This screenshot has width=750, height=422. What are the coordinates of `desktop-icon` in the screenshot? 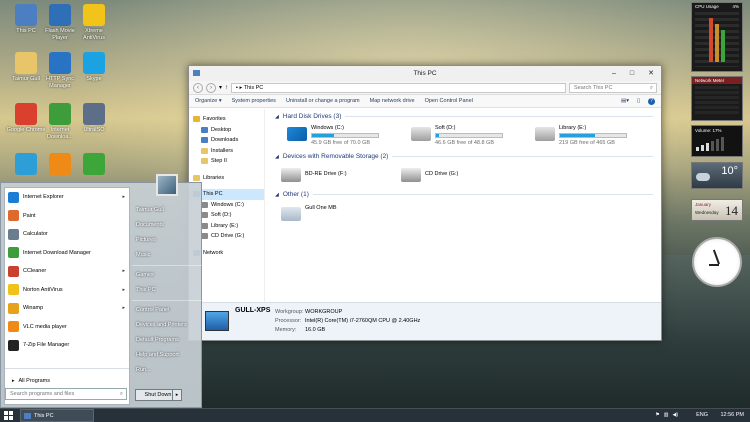 It's located at (94, 165).